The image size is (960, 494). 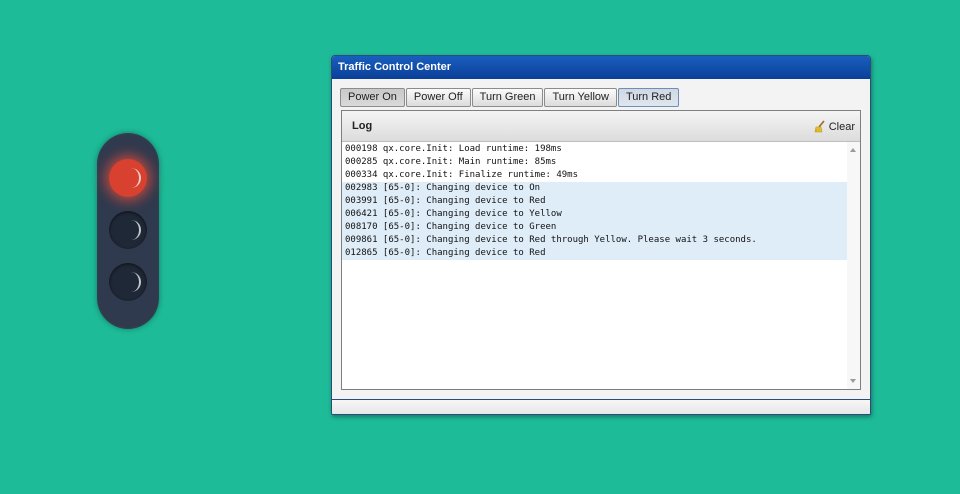 What do you see at coordinates (648, 97) in the screenshot?
I see `turn-red-button: Turn Red` at bounding box center [648, 97].